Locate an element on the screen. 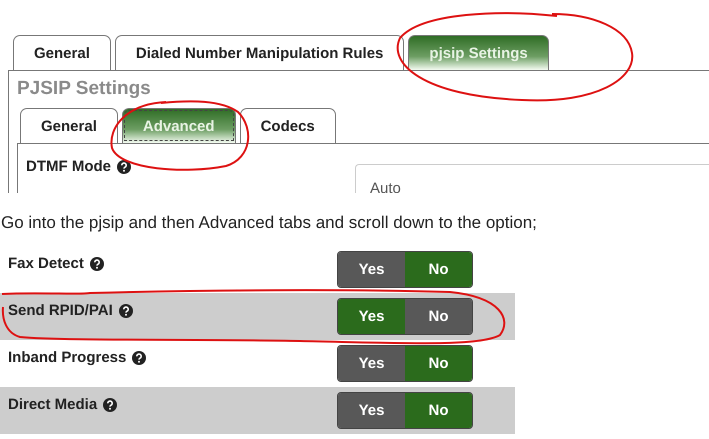 Image resolution: width=709 pixels, height=439 pixels. option-label: Inband Progress is located at coordinates (67, 357).